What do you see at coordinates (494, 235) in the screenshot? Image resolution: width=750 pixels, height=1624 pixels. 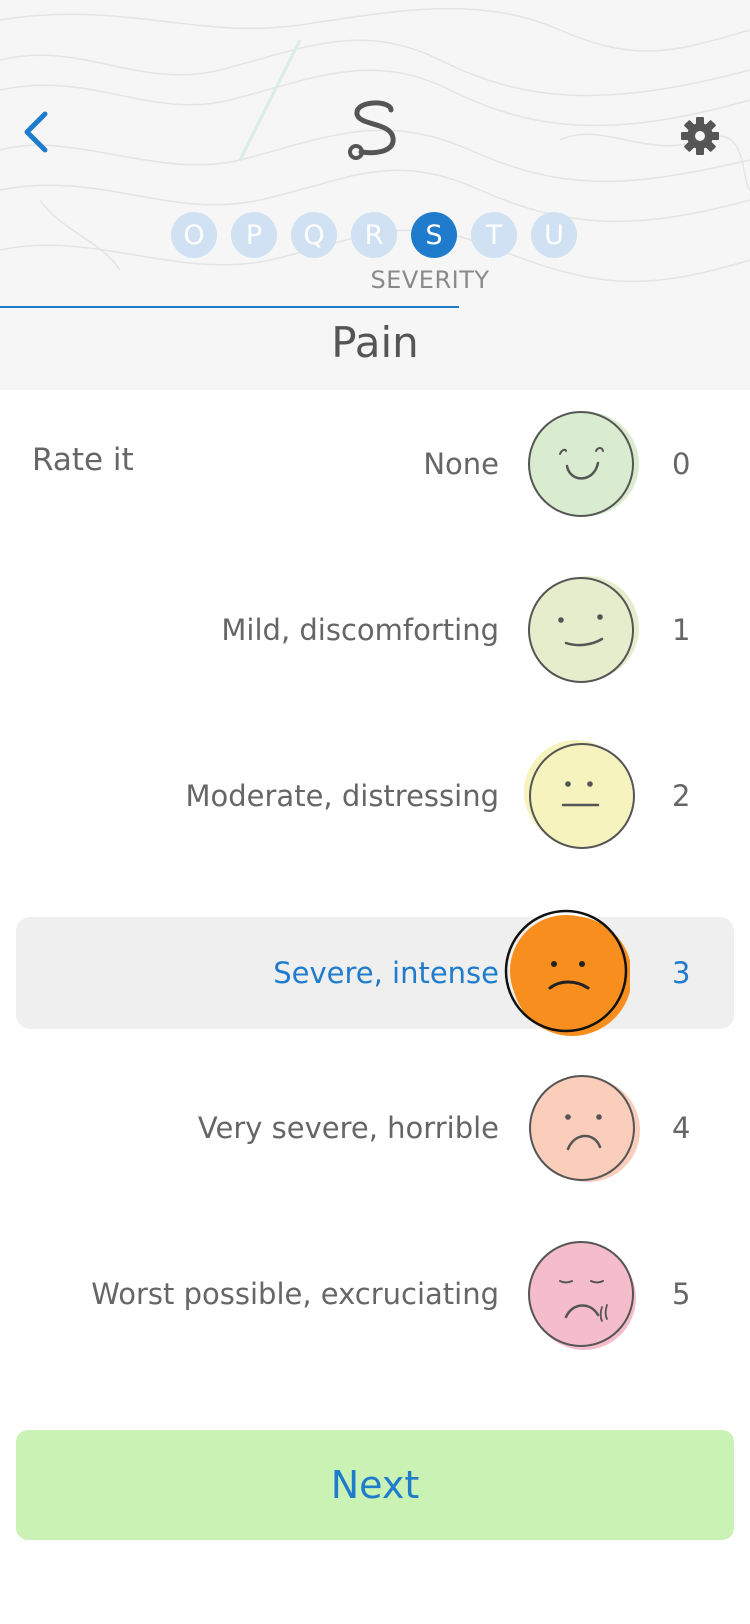 I see `step-t: T` at bounding box center [494, 235].